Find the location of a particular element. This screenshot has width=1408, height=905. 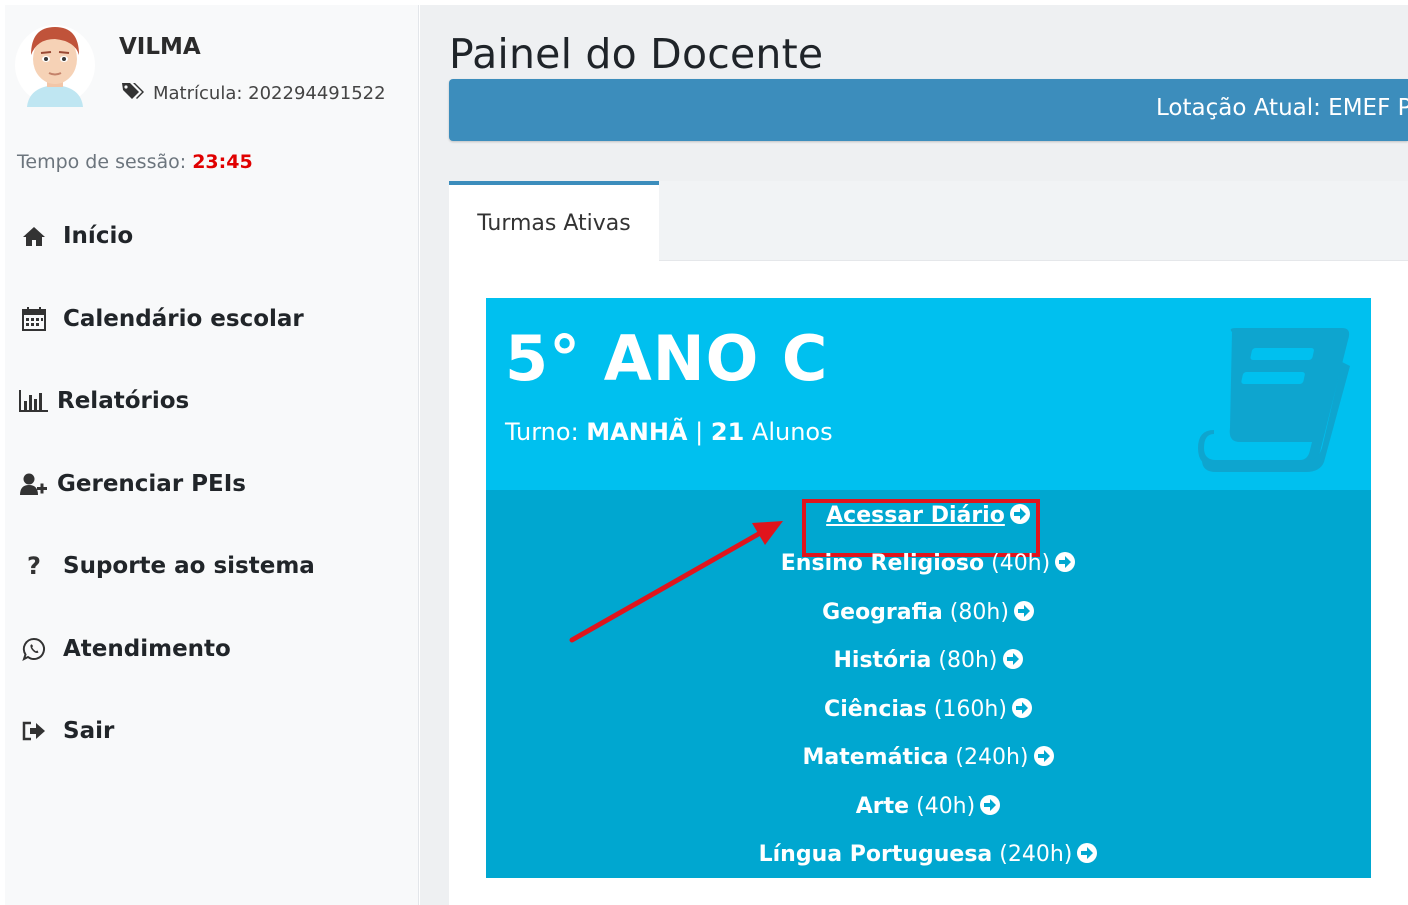

sidebar-item-inicio: Início is located at coordinates (212, 236).